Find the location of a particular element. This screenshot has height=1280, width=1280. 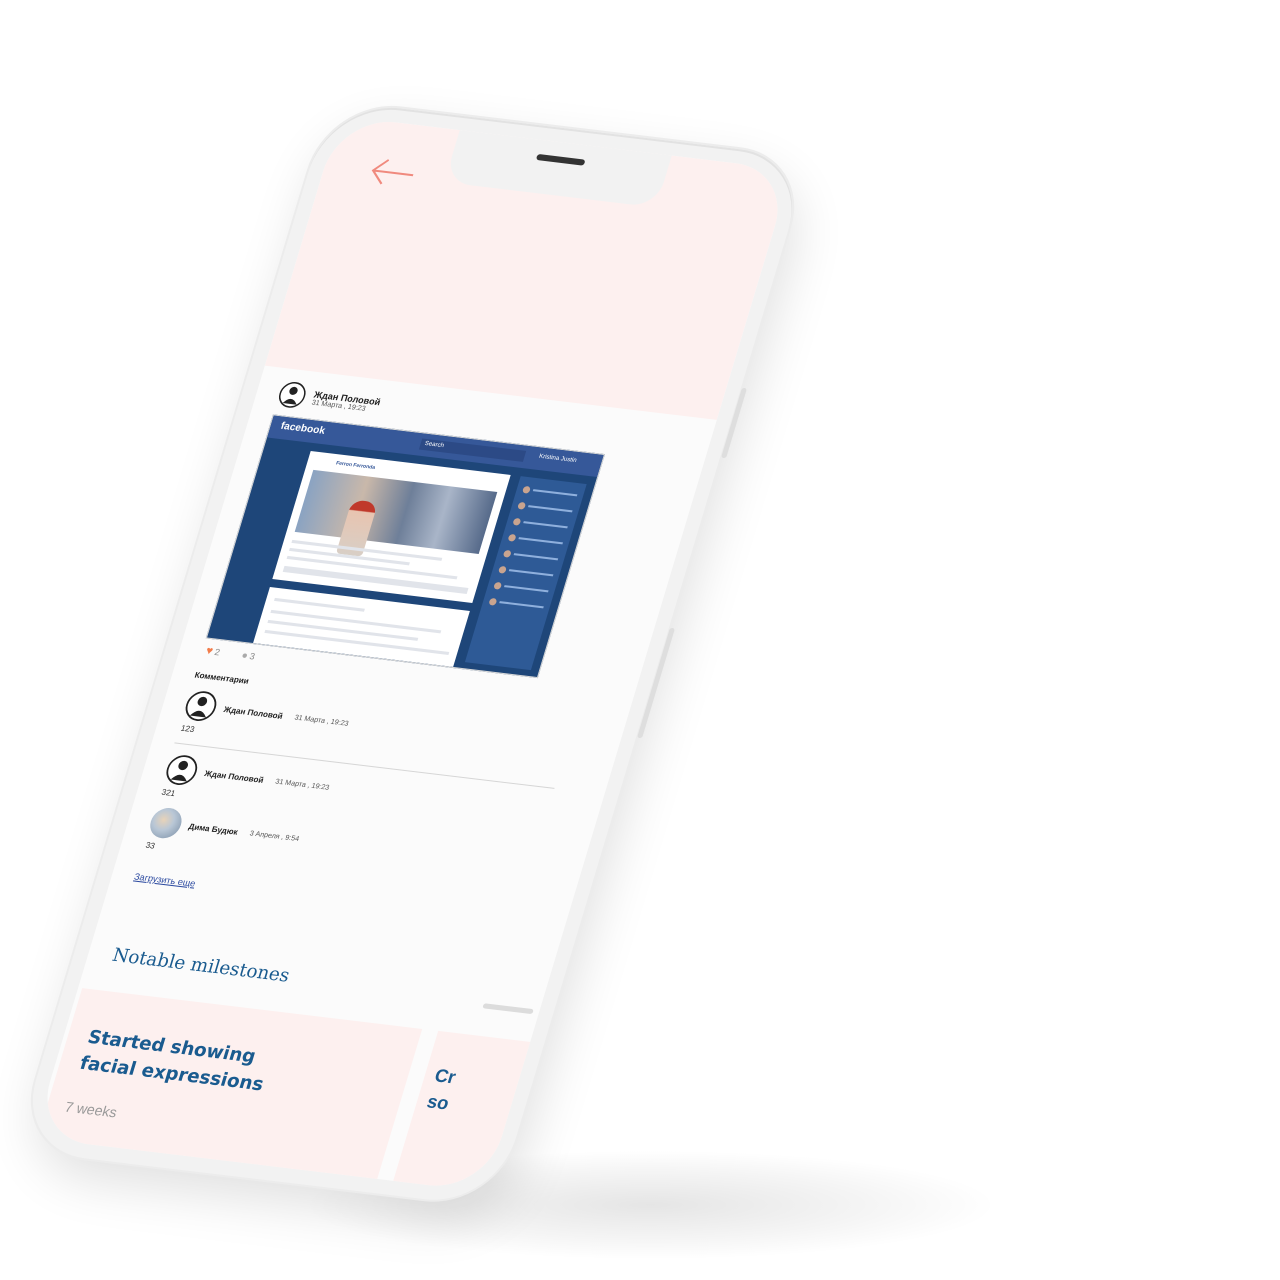

carousel-scrollbar is located at coordinates (508, 1009).